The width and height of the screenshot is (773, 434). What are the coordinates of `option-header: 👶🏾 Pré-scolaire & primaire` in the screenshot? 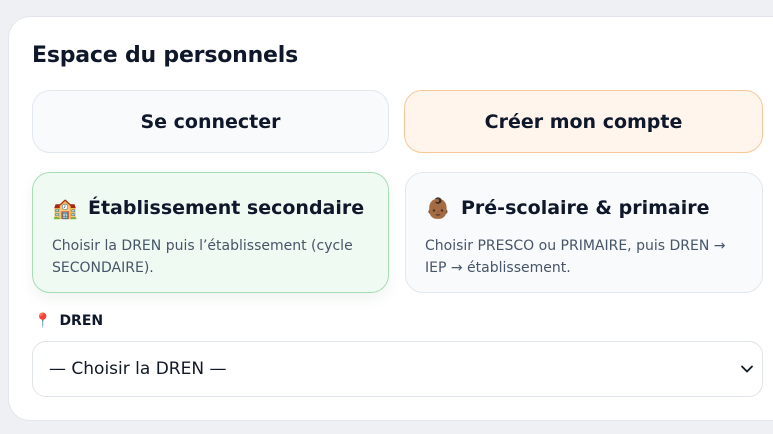 It's located at (584, 208).